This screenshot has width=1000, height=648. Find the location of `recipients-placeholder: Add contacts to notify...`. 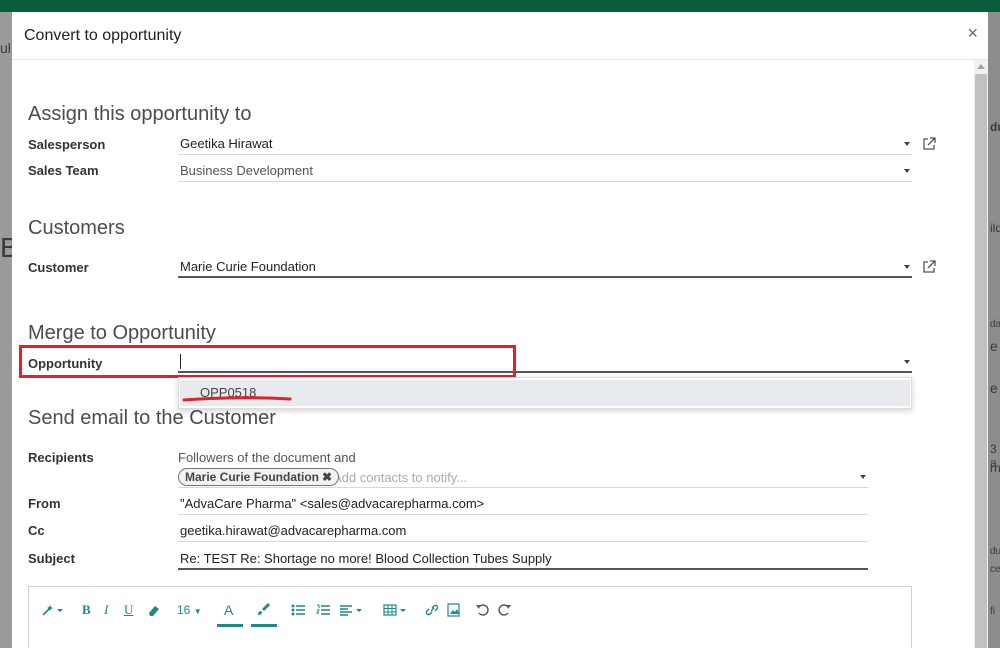

recipients-placeholder: Add contacts to notify... is located at coordinates (400, 477).